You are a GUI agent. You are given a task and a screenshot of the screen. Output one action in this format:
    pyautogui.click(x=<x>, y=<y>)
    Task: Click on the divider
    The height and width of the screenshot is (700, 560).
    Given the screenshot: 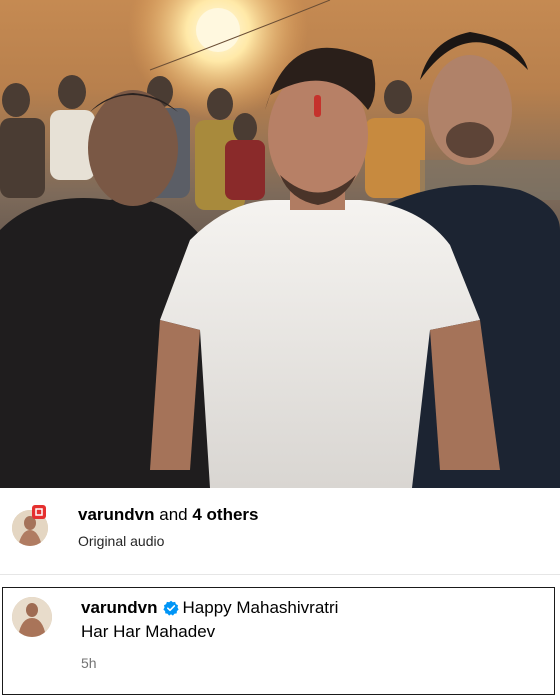 What is the action you would take?
    pyautogui.click(x=280, y=574)
    